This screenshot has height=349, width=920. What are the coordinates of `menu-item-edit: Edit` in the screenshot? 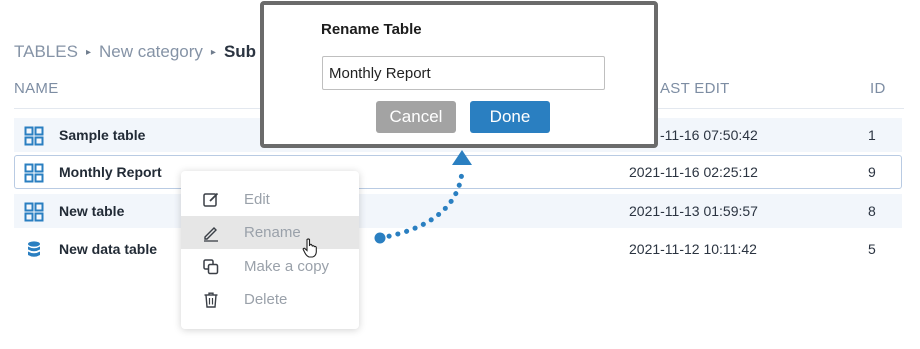 It's located at (270, 199).